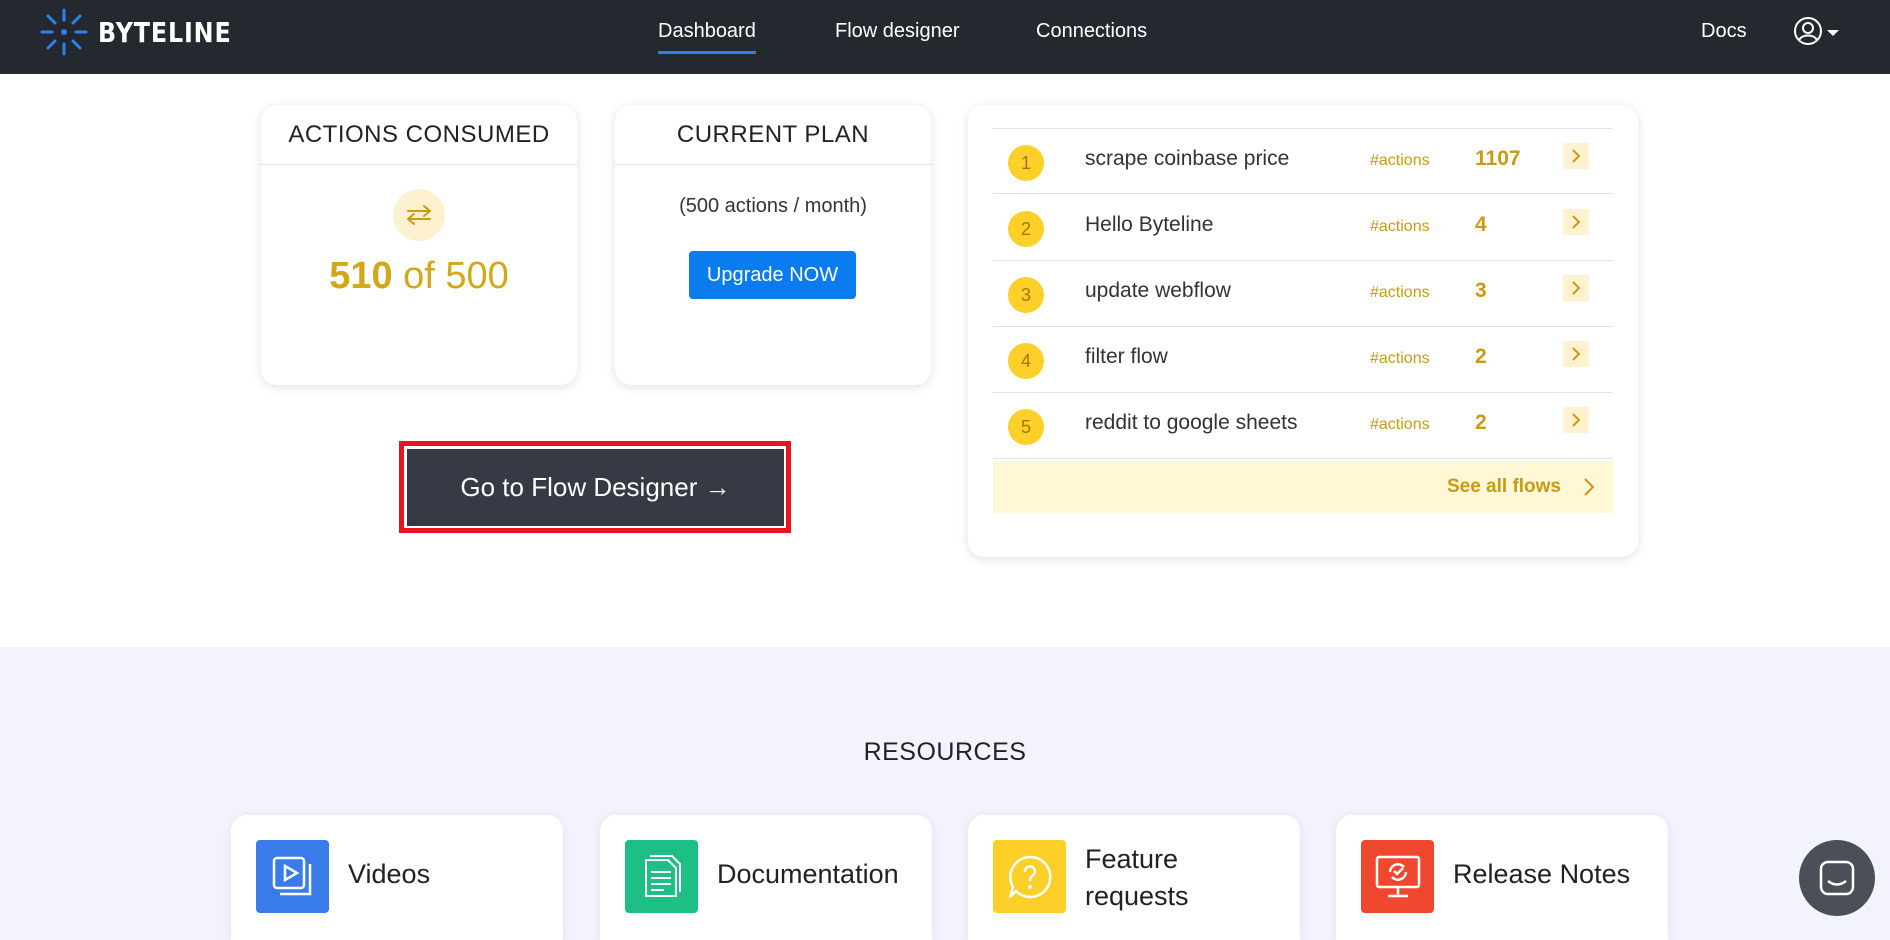  Describe the element at coordinates (64, 32) in the screenshot. I see `byteline-logo-icon` at that location.